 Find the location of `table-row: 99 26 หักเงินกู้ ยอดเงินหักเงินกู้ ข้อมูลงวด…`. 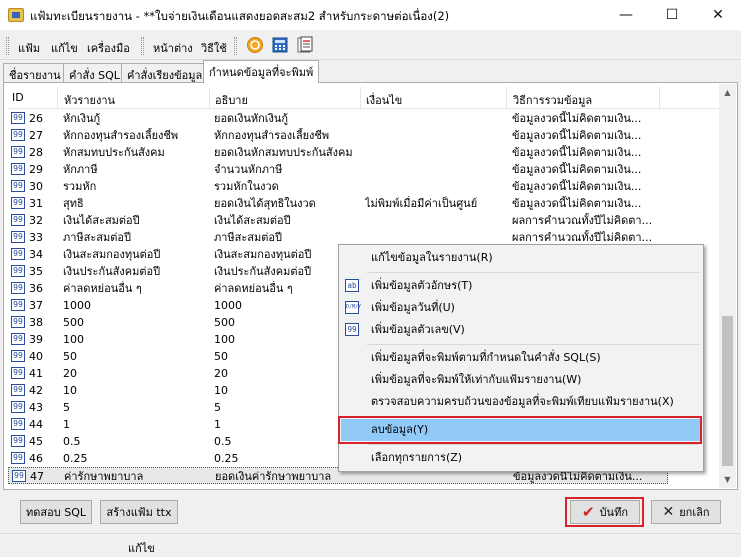

table-row: 99 26 หักเงินกู้ ยอดเงินหักเงินกู้ ข้อมูลงวด… is located at coordinates (338, 118).